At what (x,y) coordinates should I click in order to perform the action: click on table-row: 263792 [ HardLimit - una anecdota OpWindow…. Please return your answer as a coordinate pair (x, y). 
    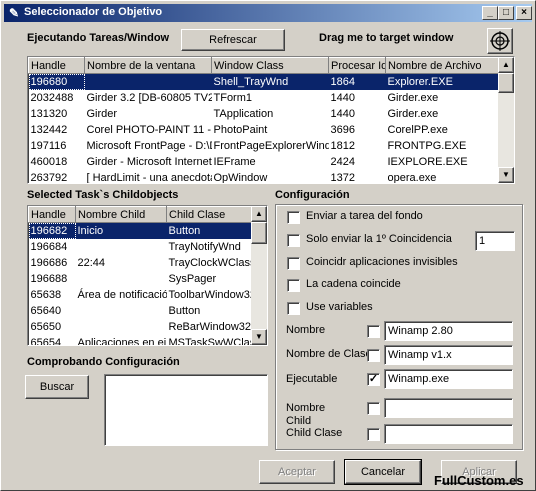
    Looking at the image, I should click on (264, 177).